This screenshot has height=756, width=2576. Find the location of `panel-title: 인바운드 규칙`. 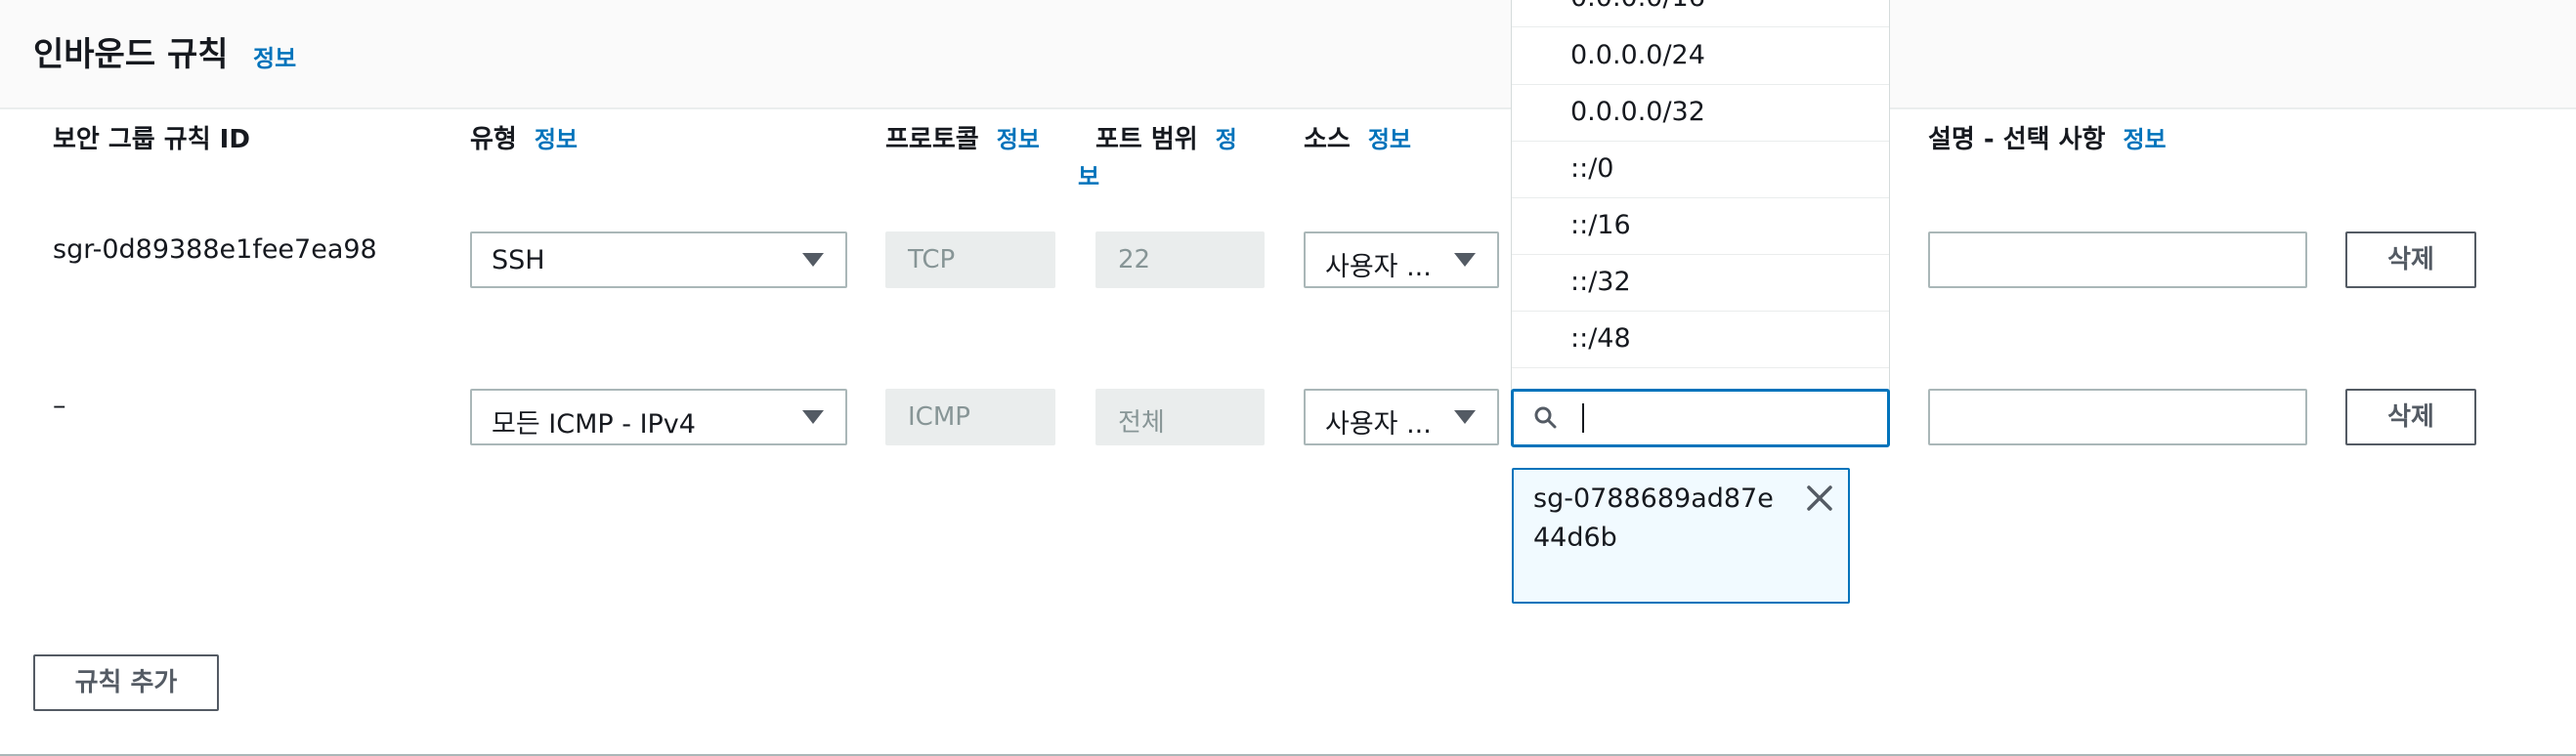

panel-title: 인바운드 규칙 is located at coordinates (131, 54).